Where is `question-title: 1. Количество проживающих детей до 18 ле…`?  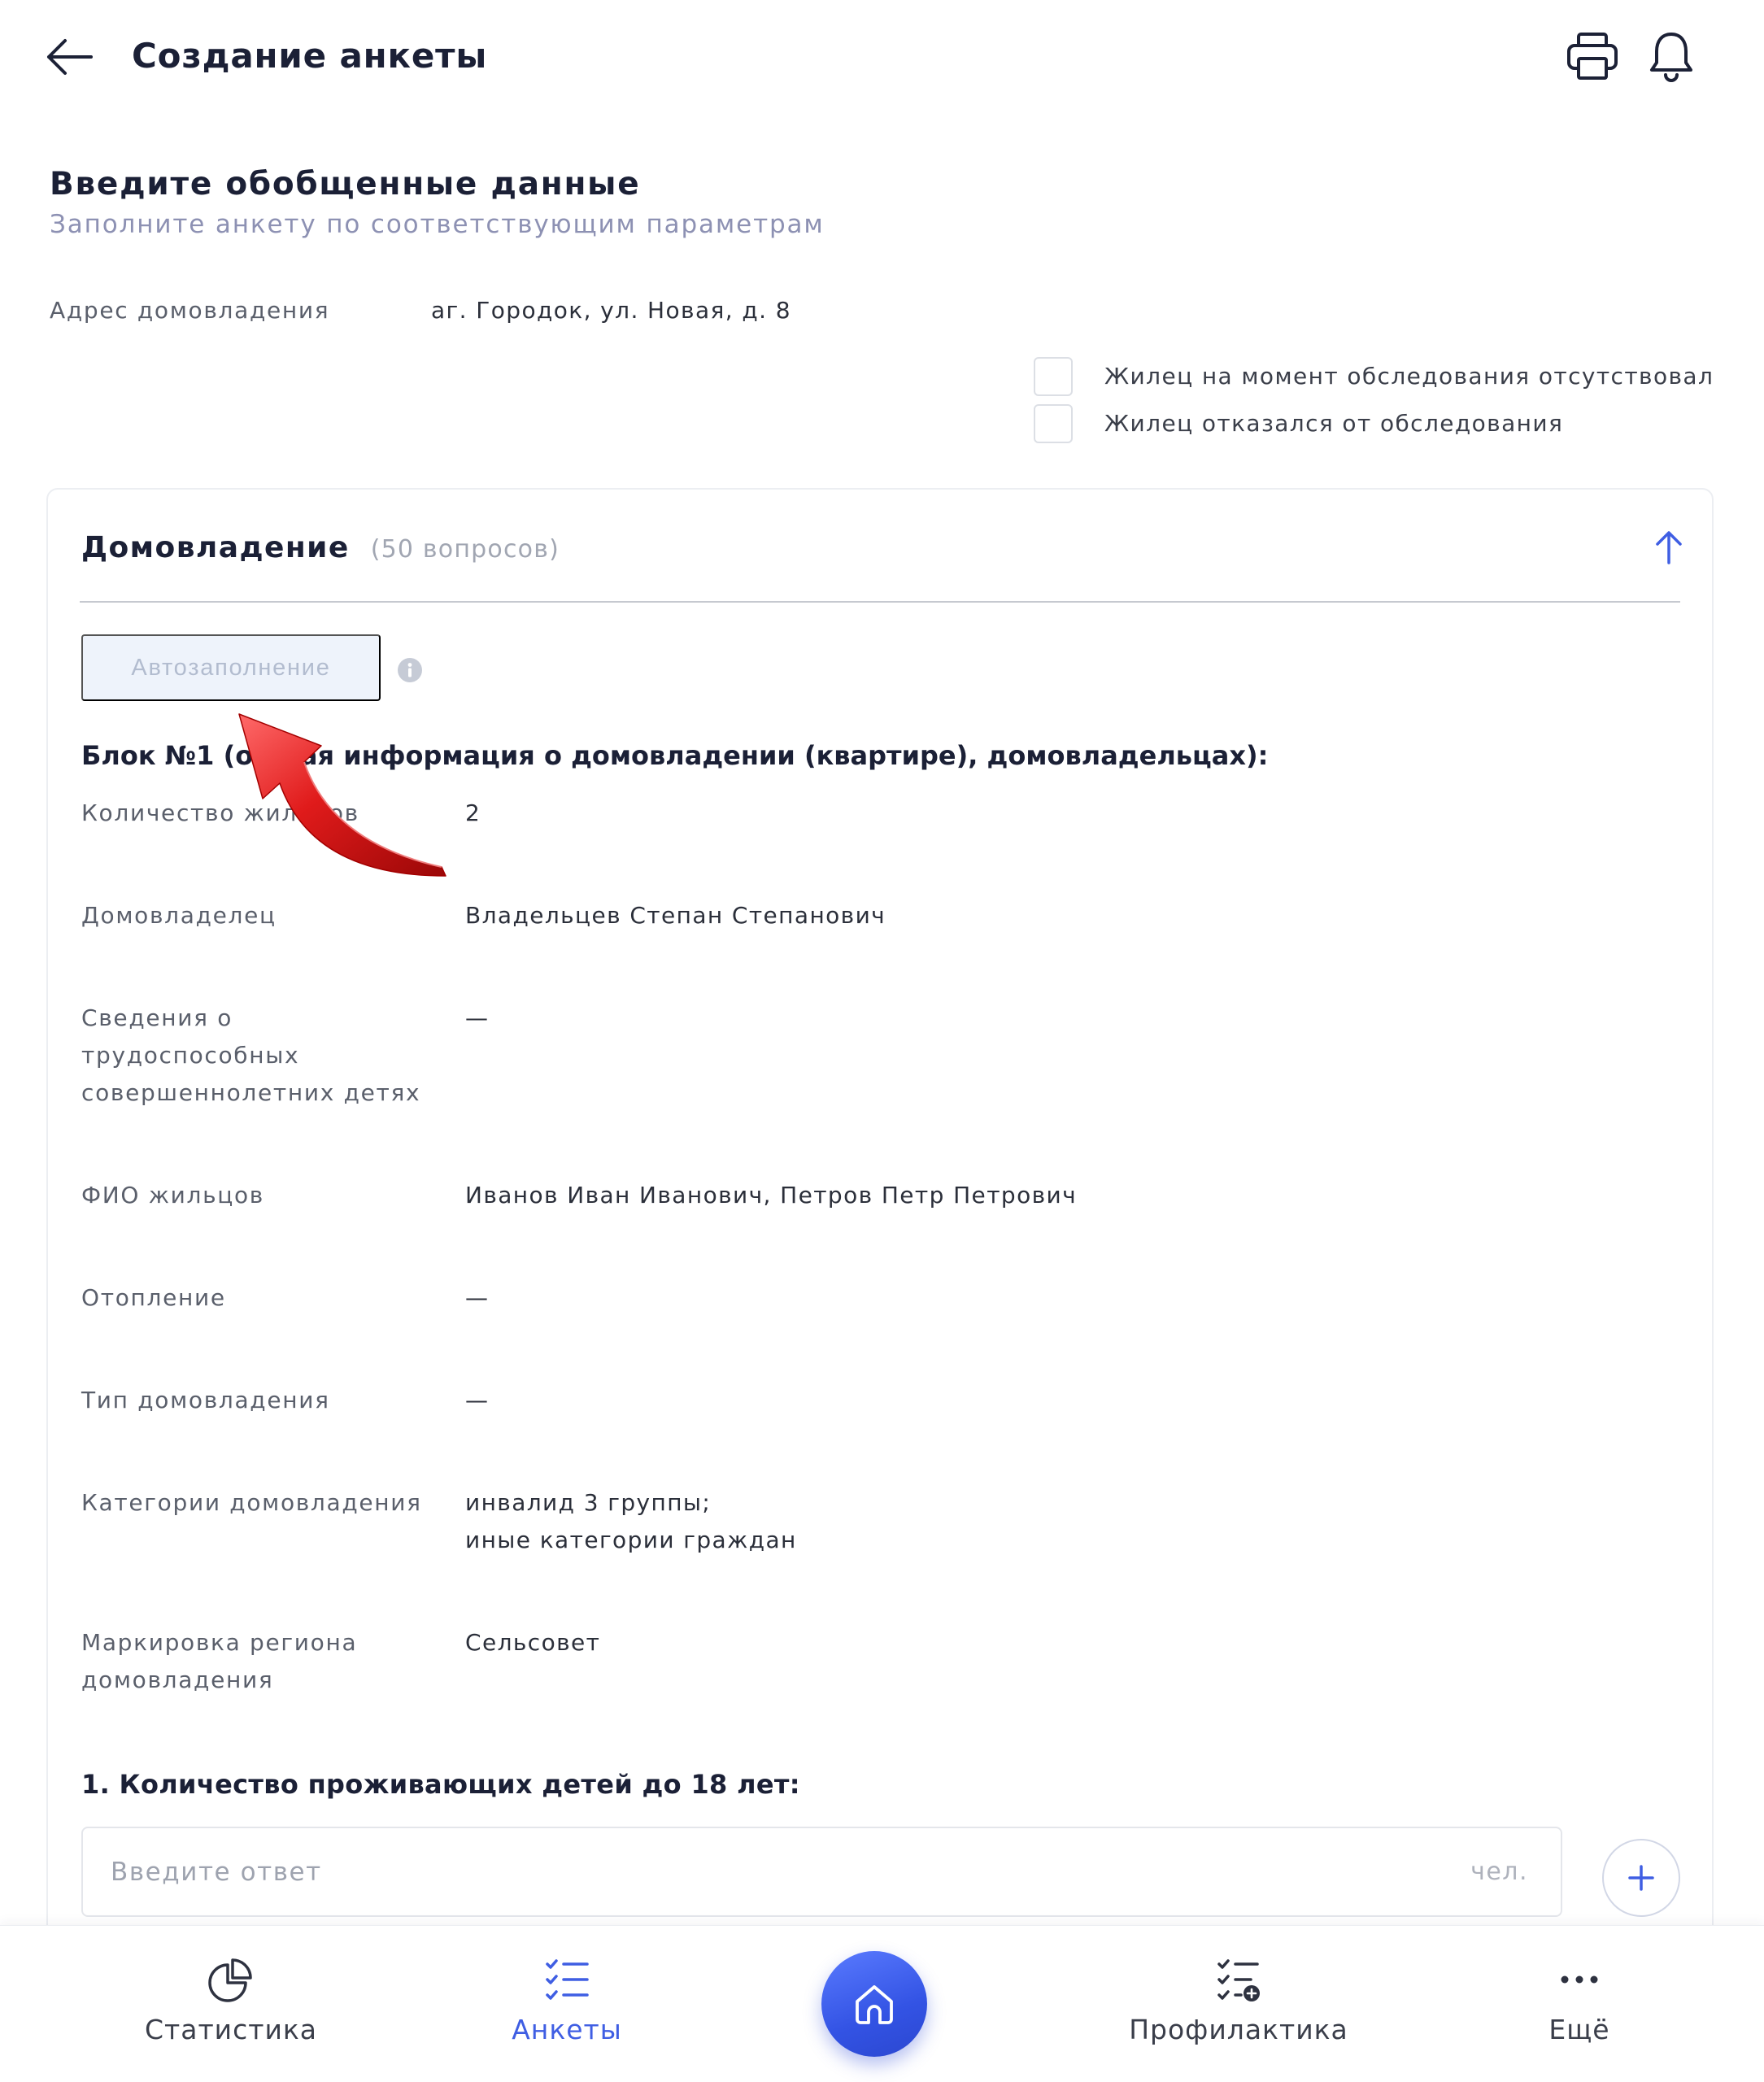 question-title: 1. Количество проживающих детей до 18 ле… is located at coordinates (440, 1785).